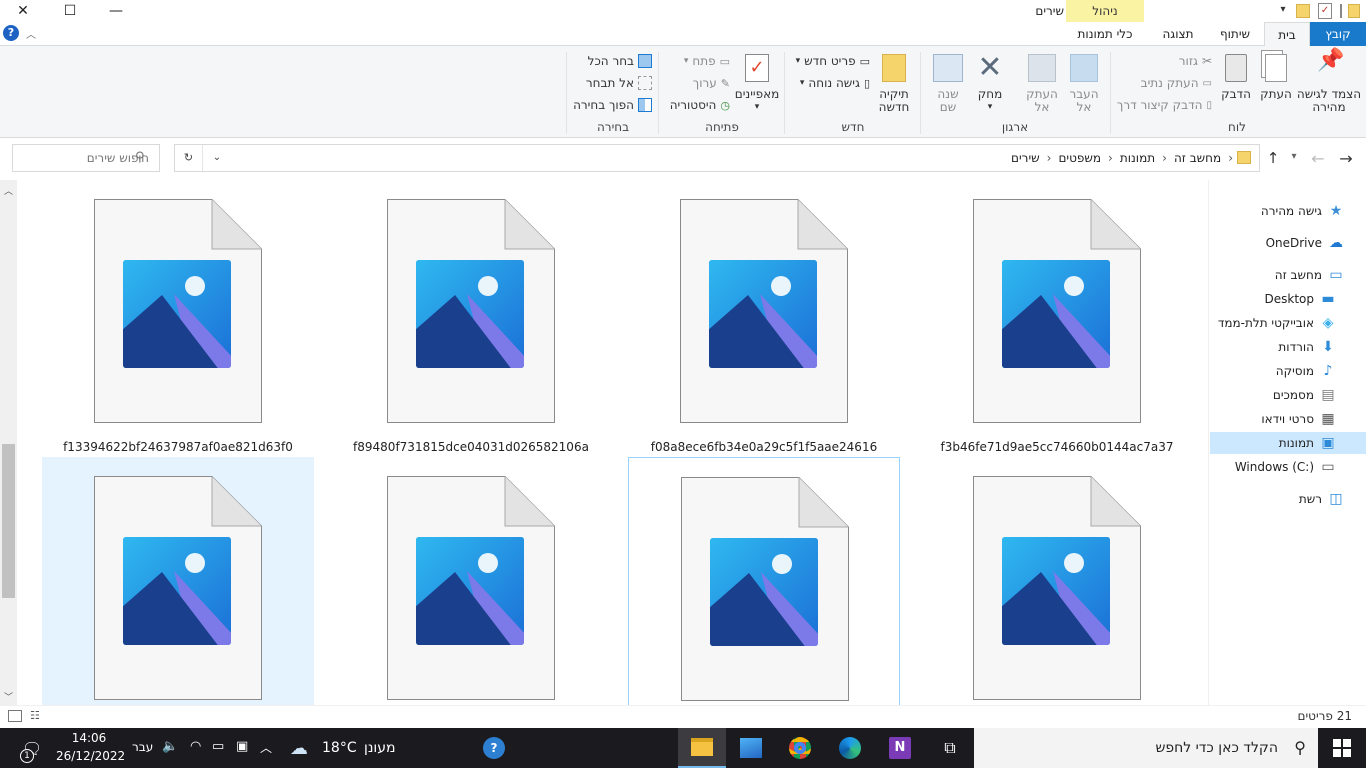  Describe the element at coordinates (8, 190) in the screenshot. I see `scroll-up-icon: ︿` at that location.